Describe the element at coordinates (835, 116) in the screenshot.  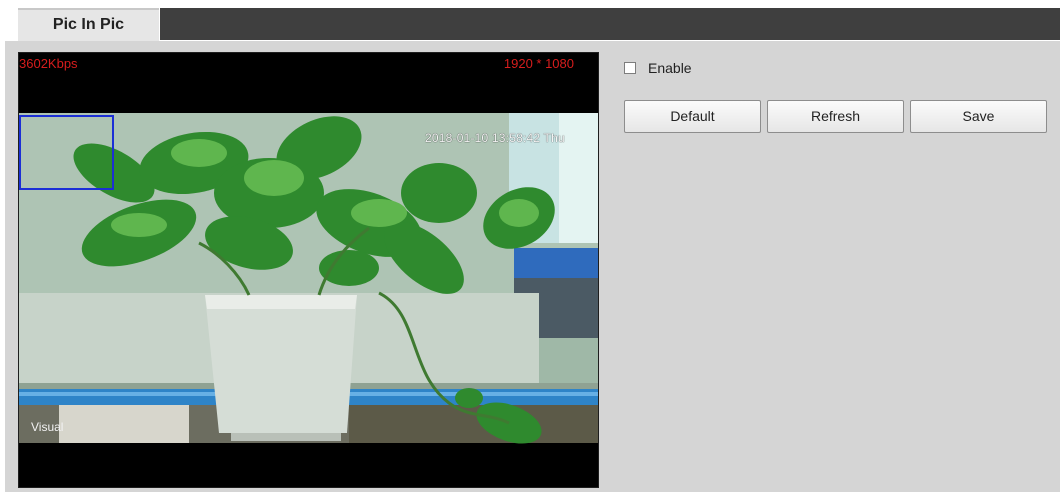
I see `refresh-button: Refresh` at that location.